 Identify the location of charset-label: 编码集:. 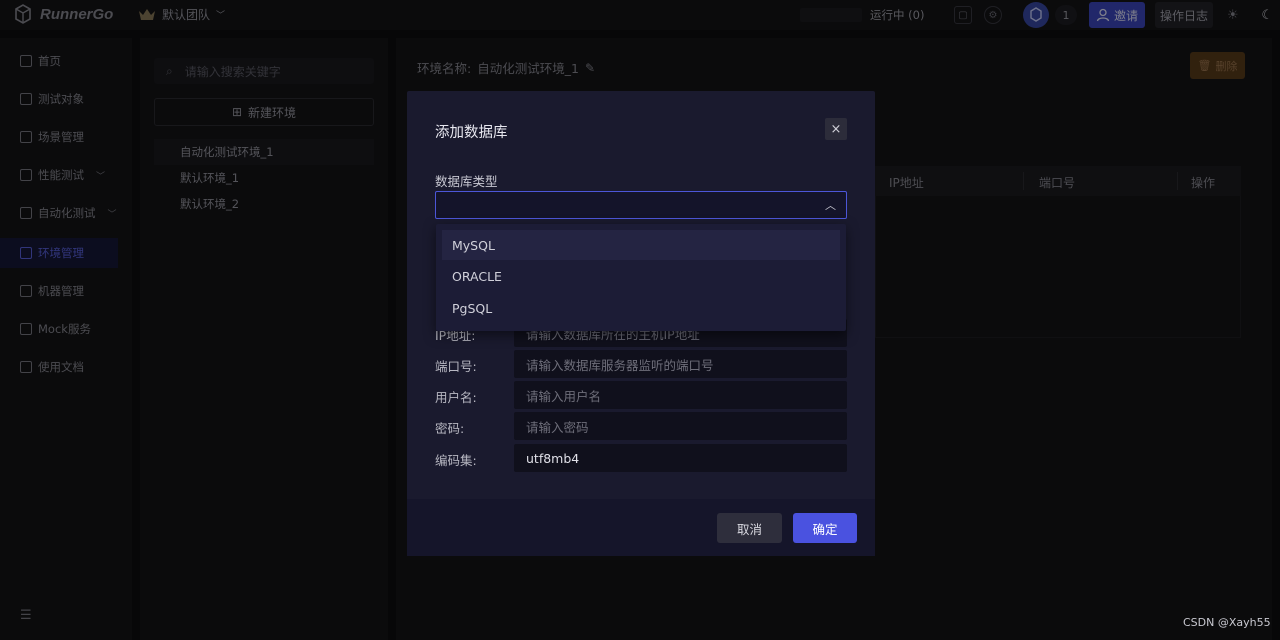
(456, 460).